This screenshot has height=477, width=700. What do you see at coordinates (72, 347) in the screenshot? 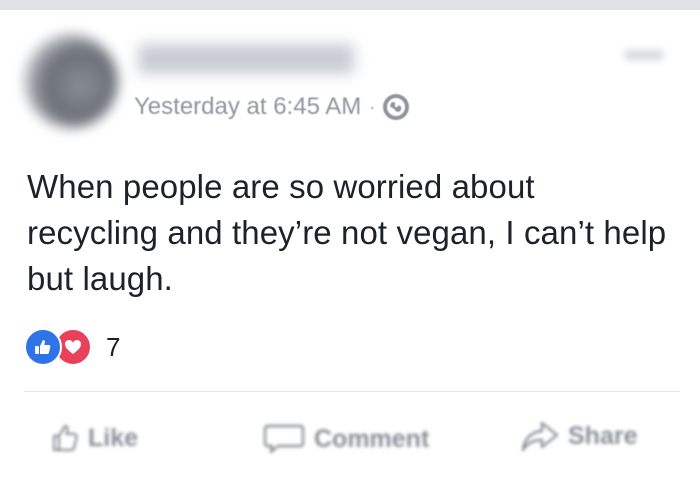
I see `reaction-summary: 7` at bounding box center [72, 347].